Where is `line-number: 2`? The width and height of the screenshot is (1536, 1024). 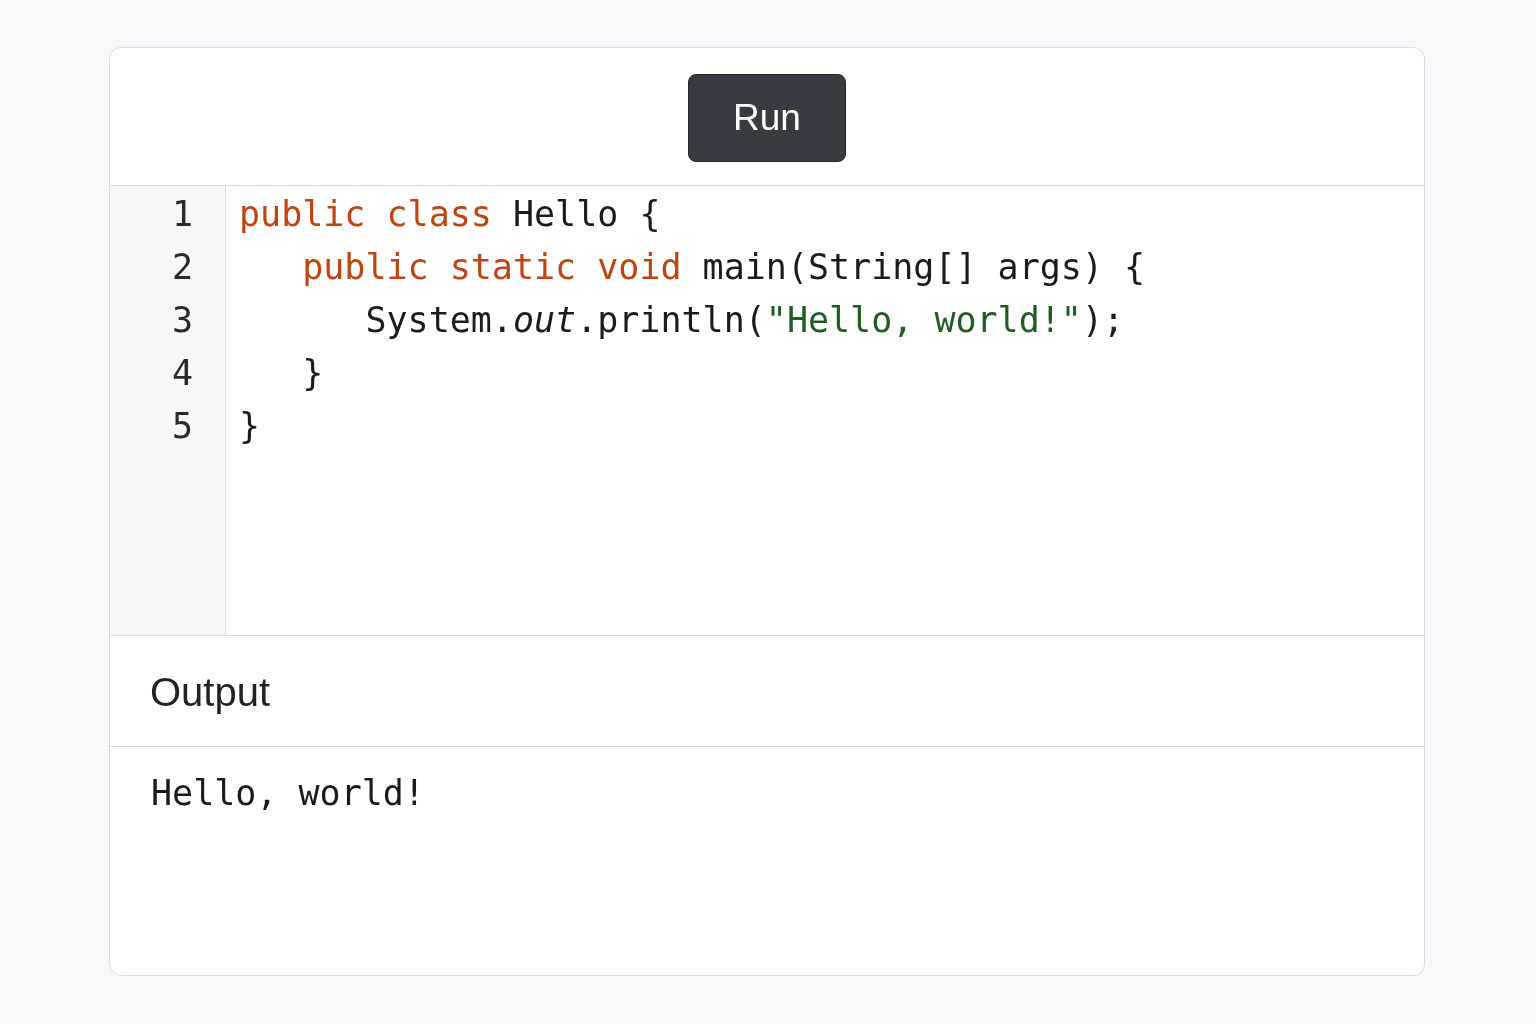
line-number: 2 is located at coordinates (182, 267).